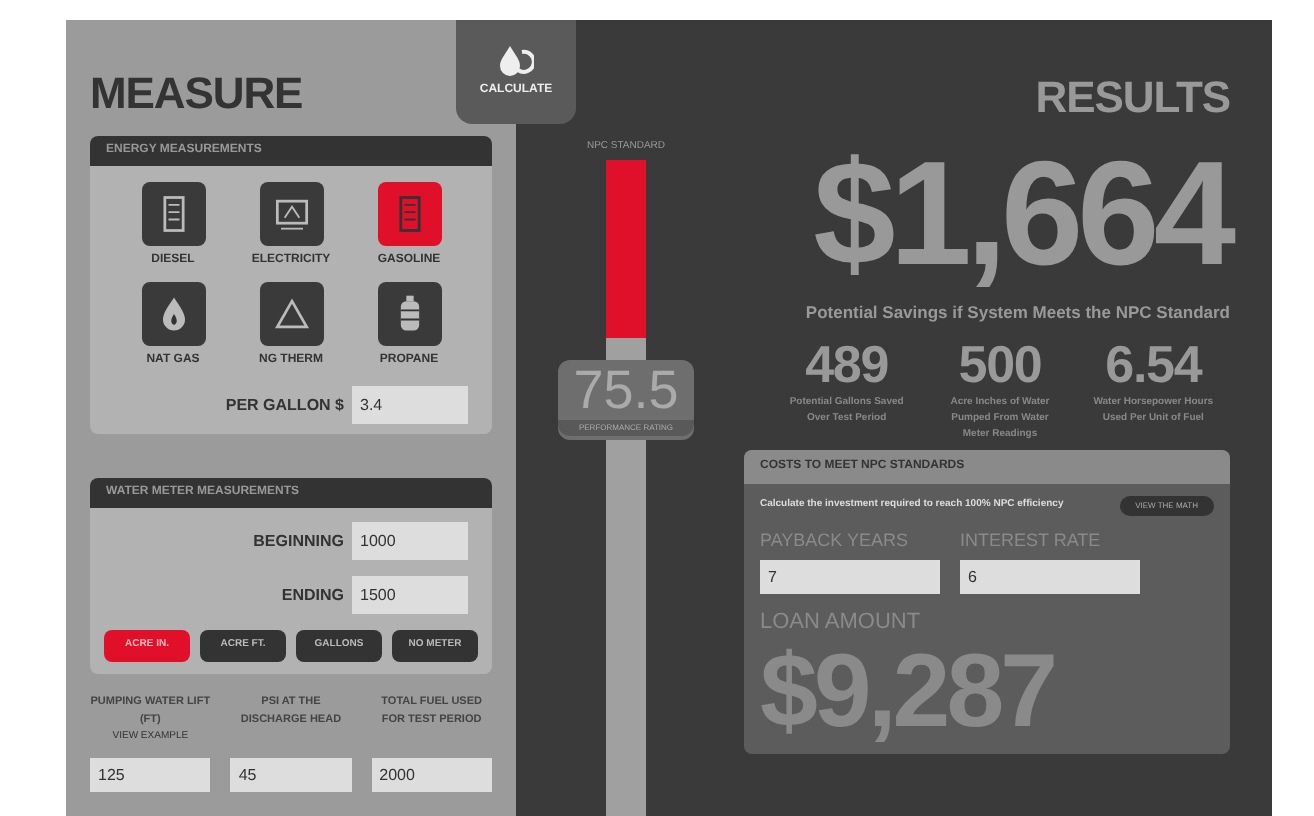 The height and width of the screenshot is (816, 1314). I want to click on field-label: PER GALLON $, so click(284, 405).